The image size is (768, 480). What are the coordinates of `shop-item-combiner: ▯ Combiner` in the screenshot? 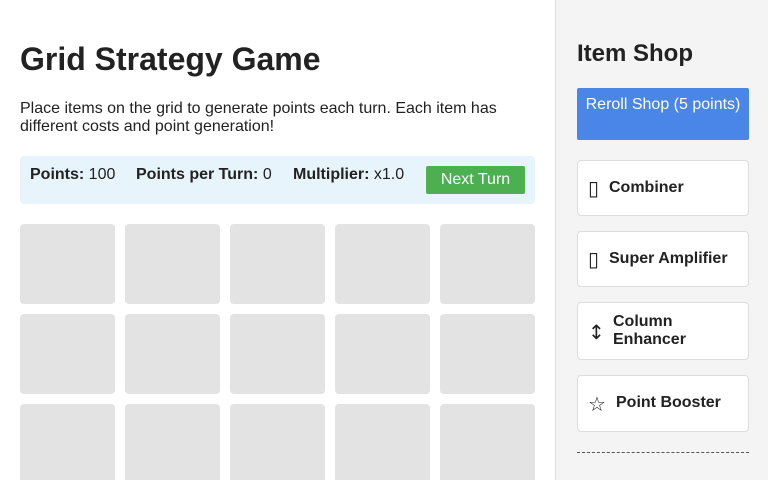 It's located at (663, 188).